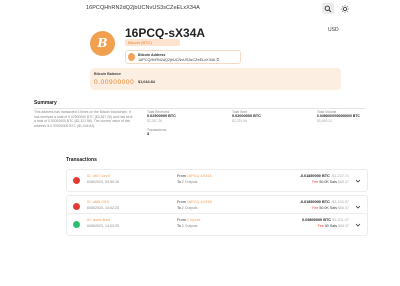 The height and width of the screenshot is (286, 400). What do you see at coordinates (246, 116) in the screenshot?
I see `stat-total-sent: Total Sent 0.02000000 BTC $2,321.96` at bounding box center [246, 116].